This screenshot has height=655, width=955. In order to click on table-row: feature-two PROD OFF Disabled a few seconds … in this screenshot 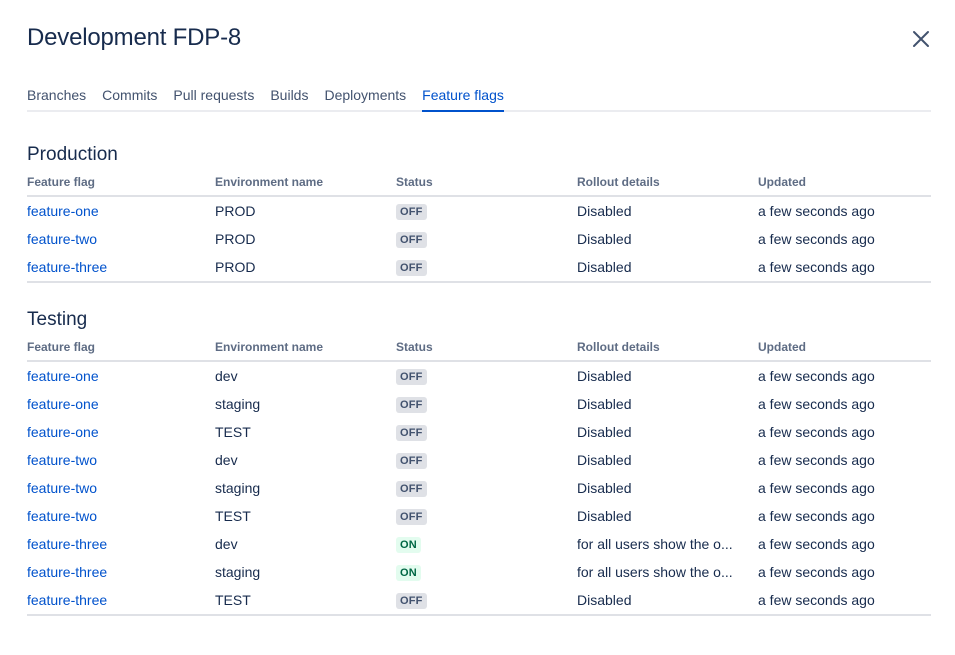, I will do `click(479, 239)`.